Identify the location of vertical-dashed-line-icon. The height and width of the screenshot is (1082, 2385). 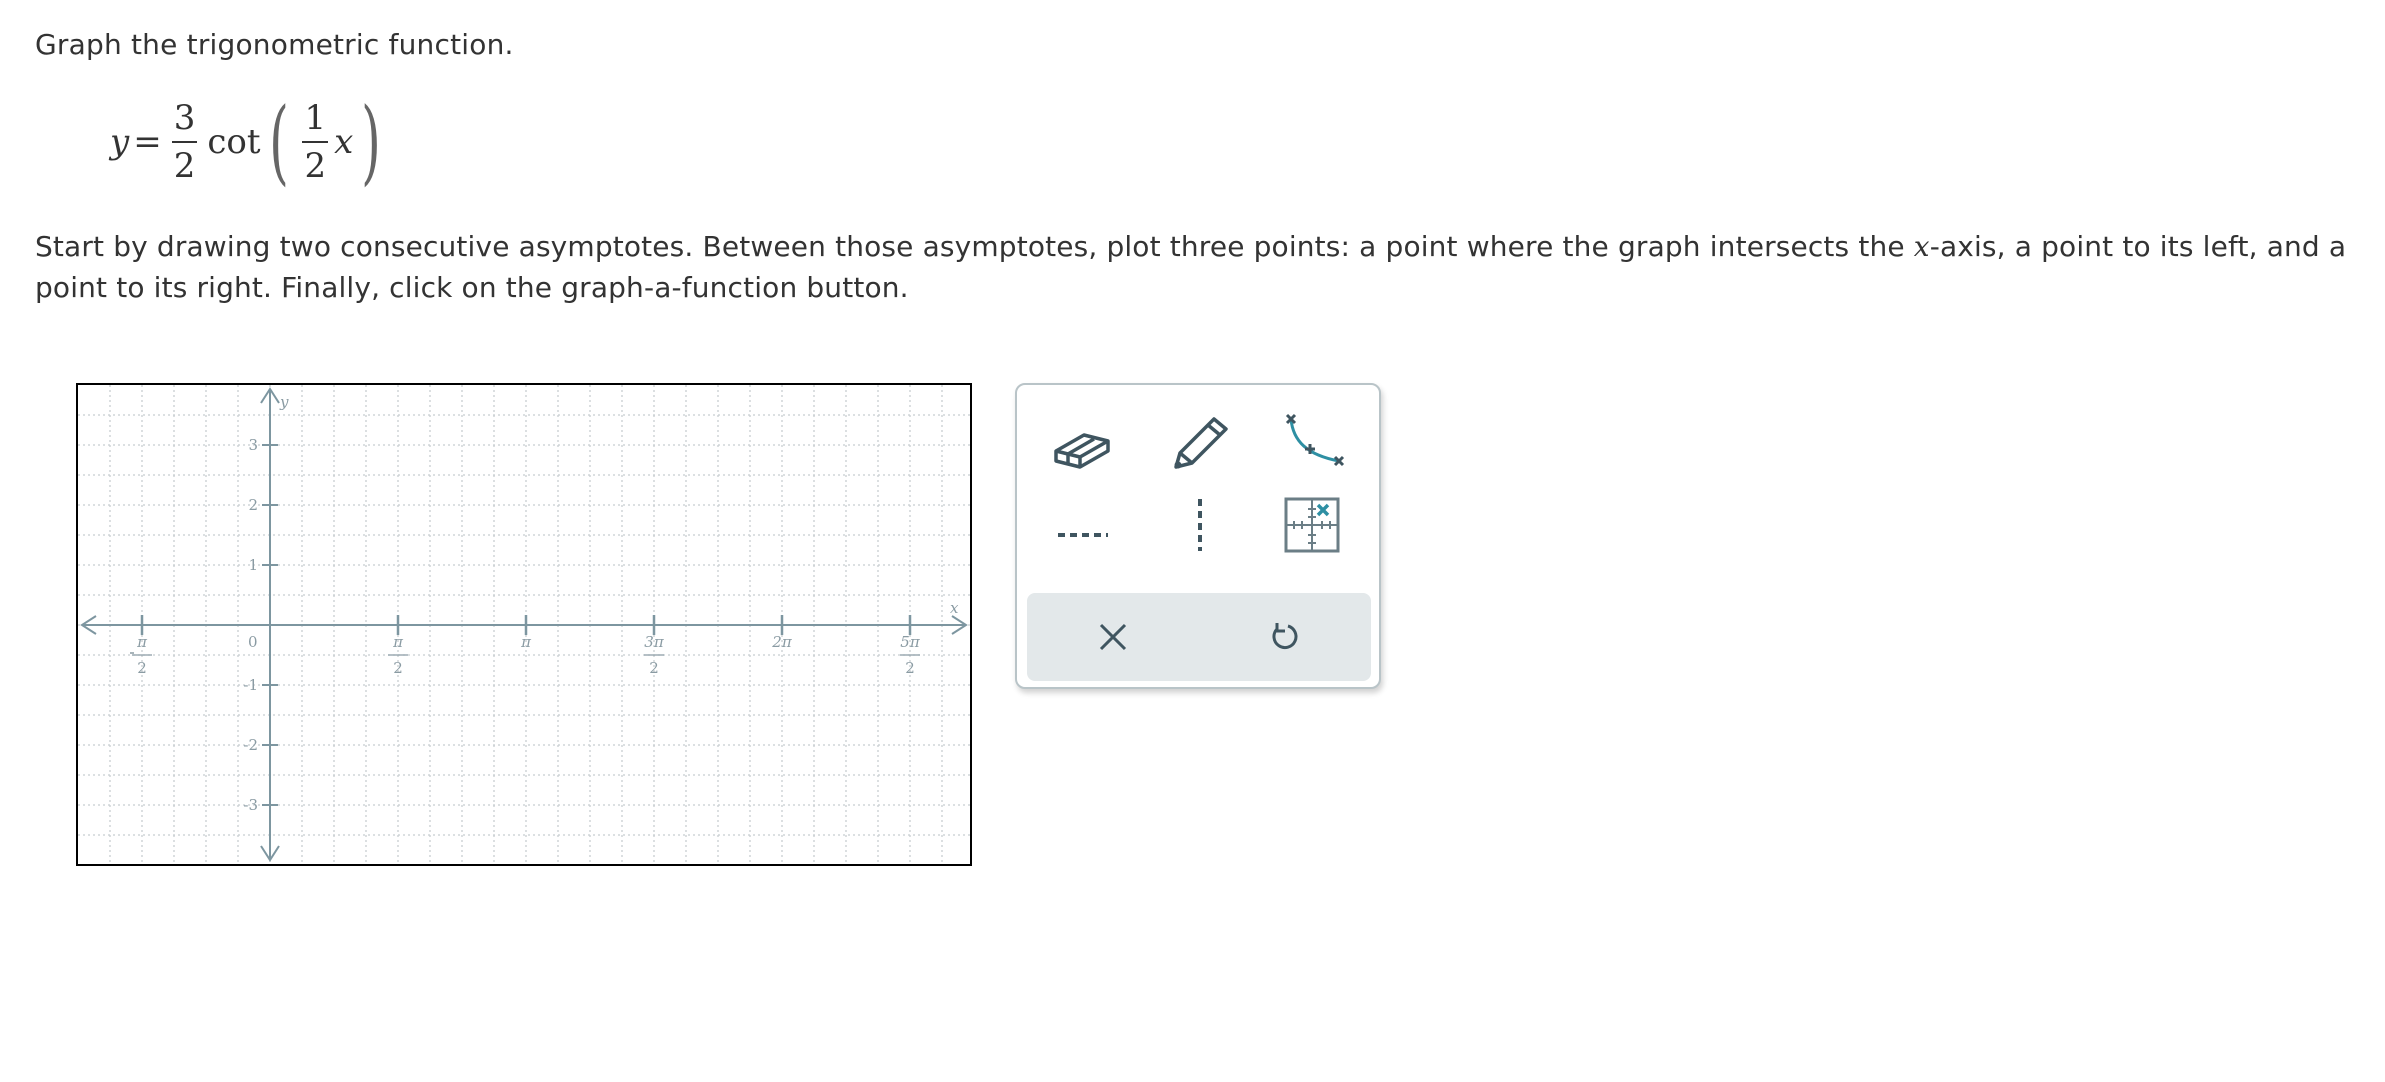
(1200, 525).